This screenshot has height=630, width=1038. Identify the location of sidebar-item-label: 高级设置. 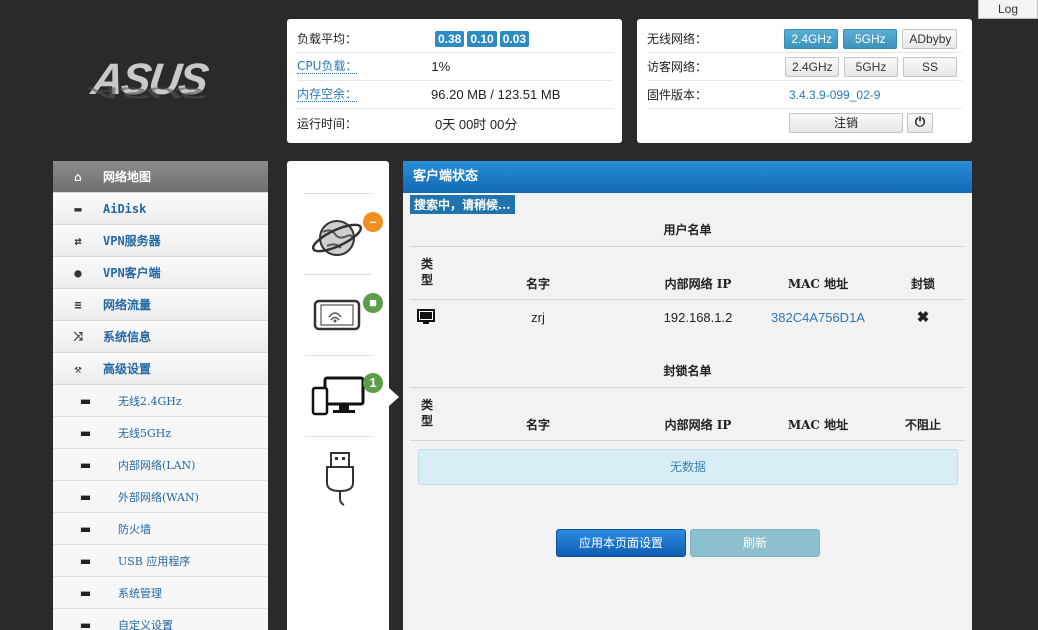
(127, 369).